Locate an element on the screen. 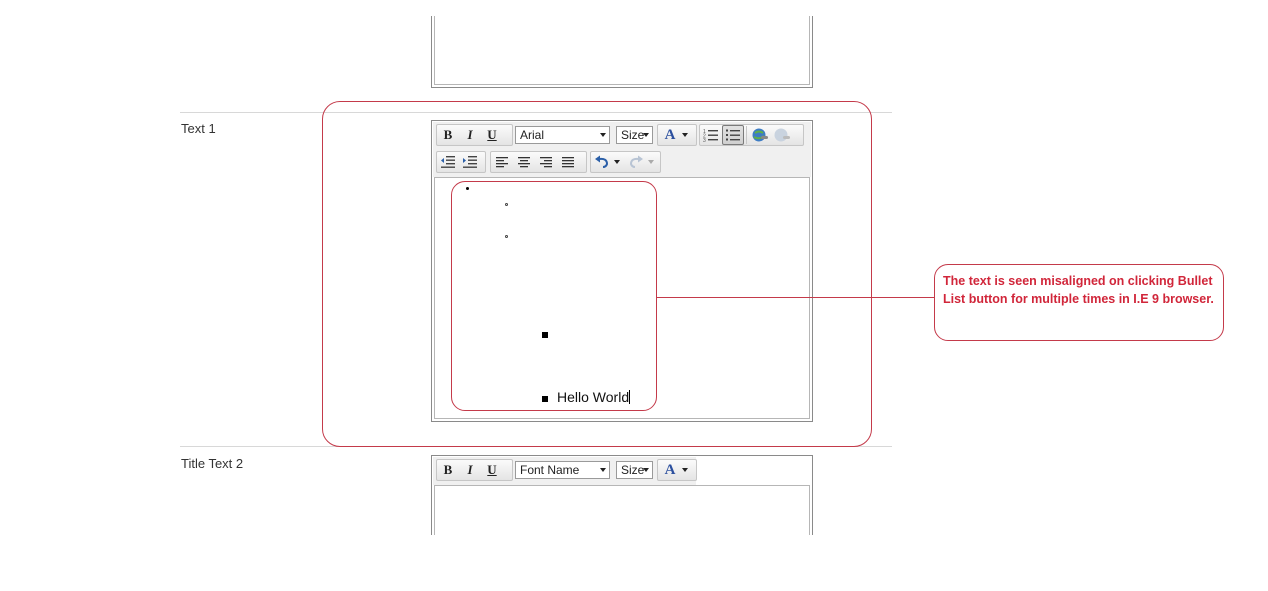 The width and height of the screenshot is (1268, 591). underline-button: U is located at coordinates (492, 470).